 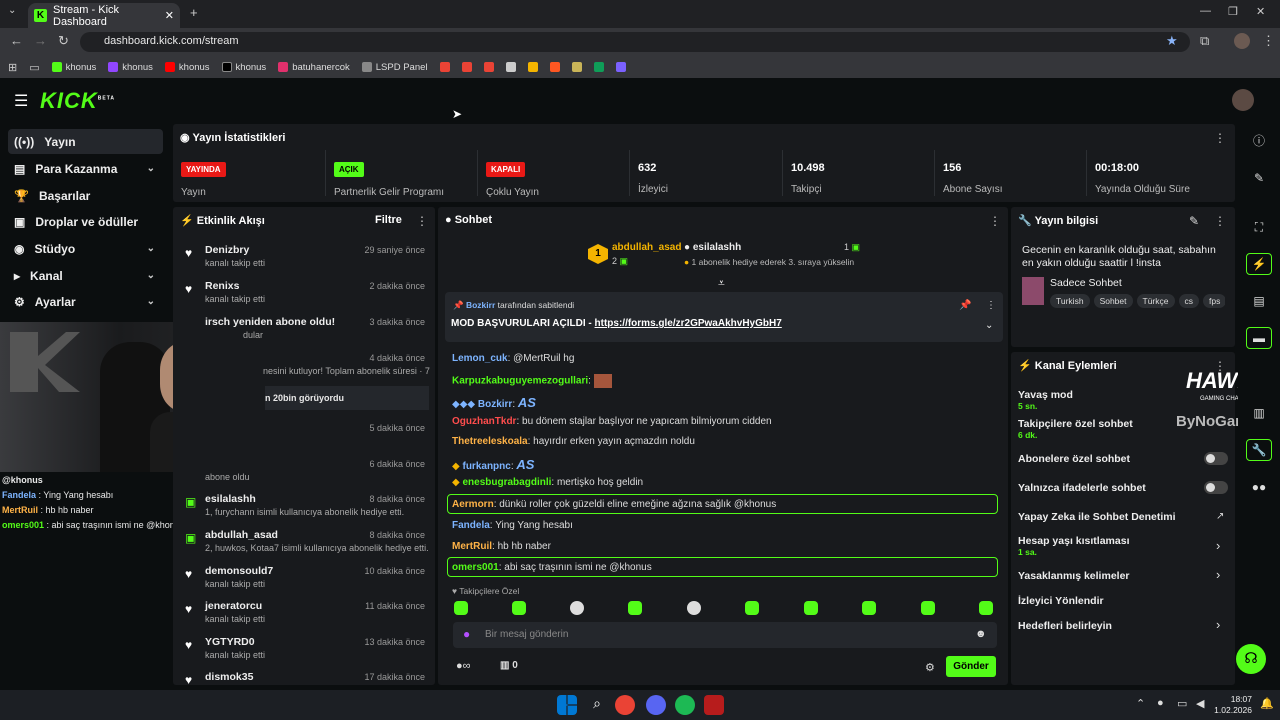 What do you see at coordinates (1259, 301) in the screenshot?
I see `document-icon: ▤` at bounding box center [1259, 301].